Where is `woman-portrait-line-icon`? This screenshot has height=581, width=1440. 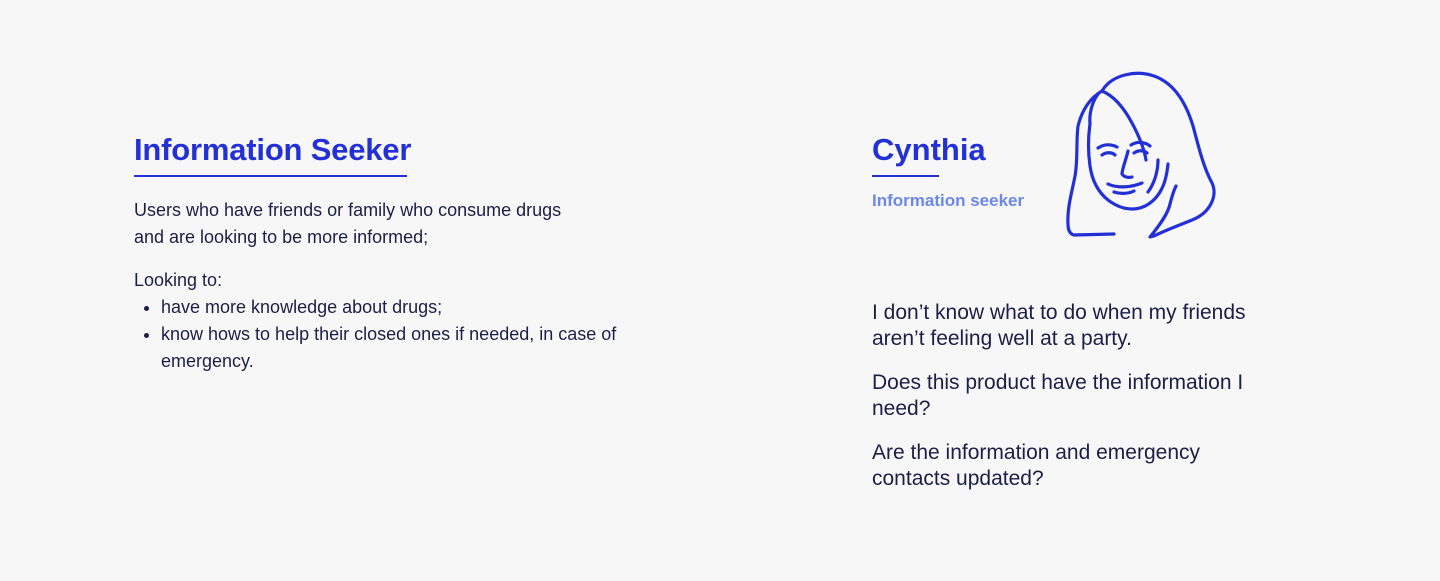 woman-portrait-line-icon is located at coordinates (1141, 155).